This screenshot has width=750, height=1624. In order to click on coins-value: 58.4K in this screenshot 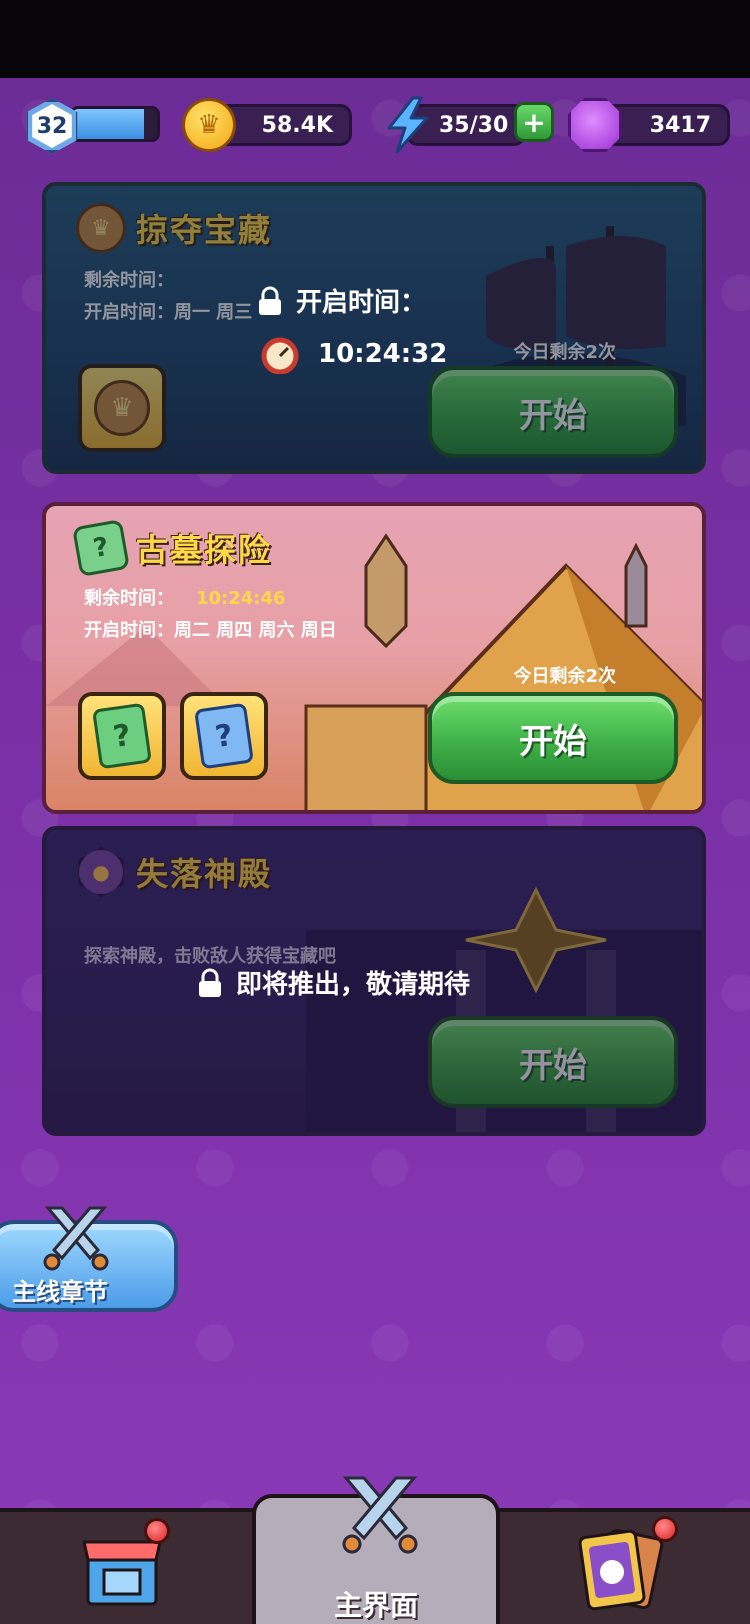, I will do `click(297, 125)`.